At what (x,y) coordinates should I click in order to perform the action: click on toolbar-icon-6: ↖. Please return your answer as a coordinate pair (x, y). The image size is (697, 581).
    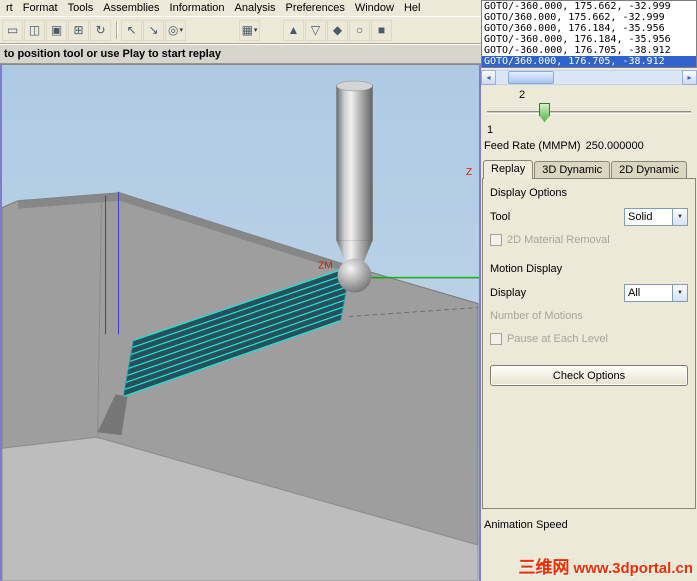
    Looking at the image, I should click on (131, 30).